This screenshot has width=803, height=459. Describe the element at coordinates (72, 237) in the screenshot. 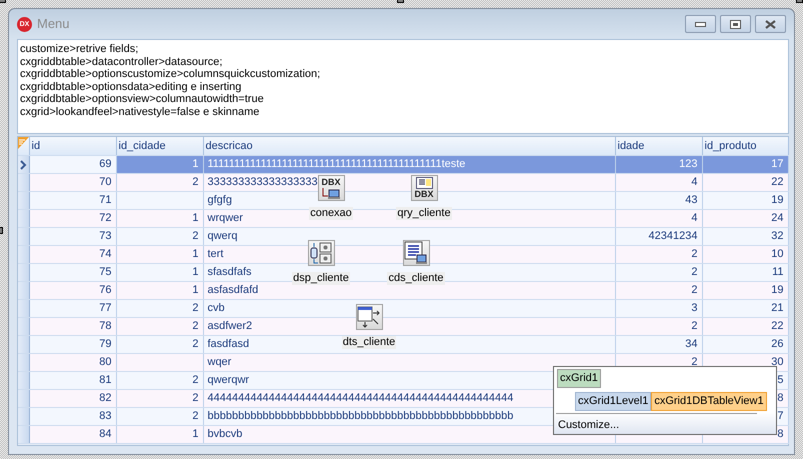

I see `table-cell: 73` at that location.